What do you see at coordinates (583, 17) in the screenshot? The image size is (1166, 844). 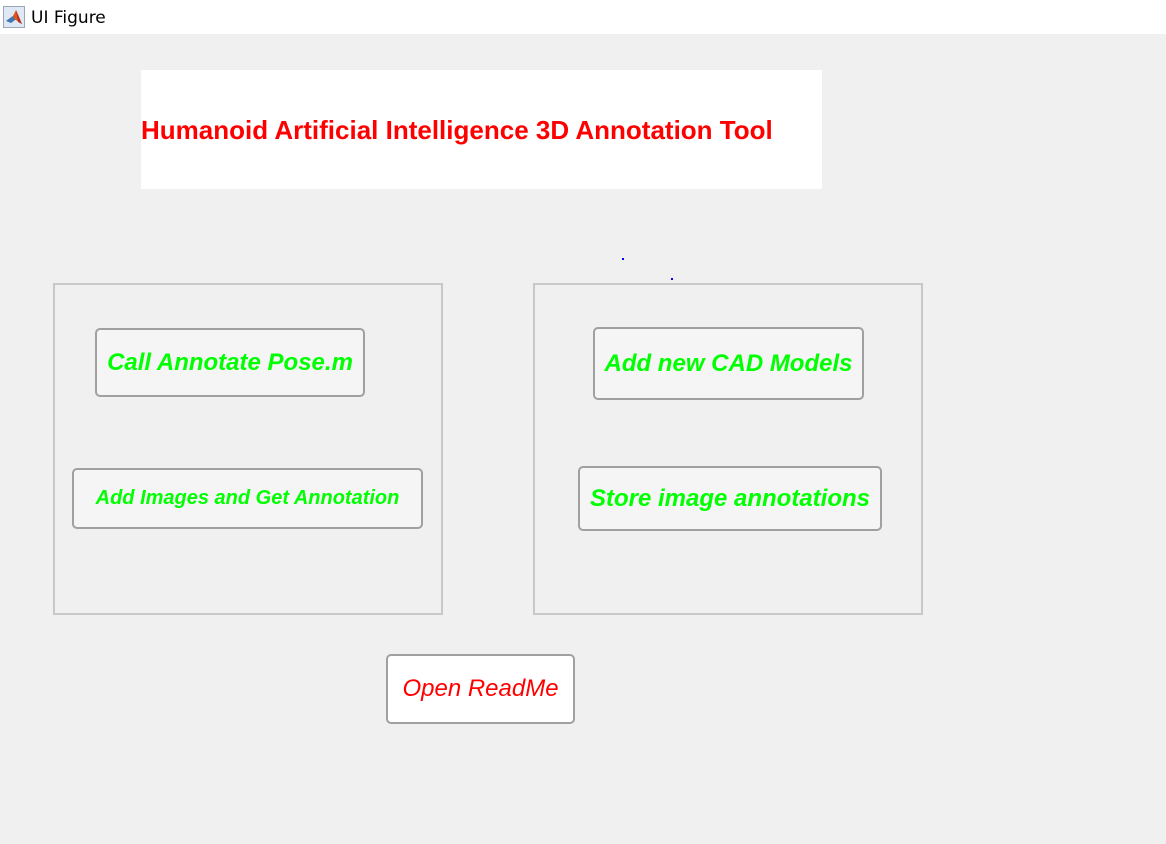 I see `window-titlebar: UI Figure` at bounding box center [583, 17].